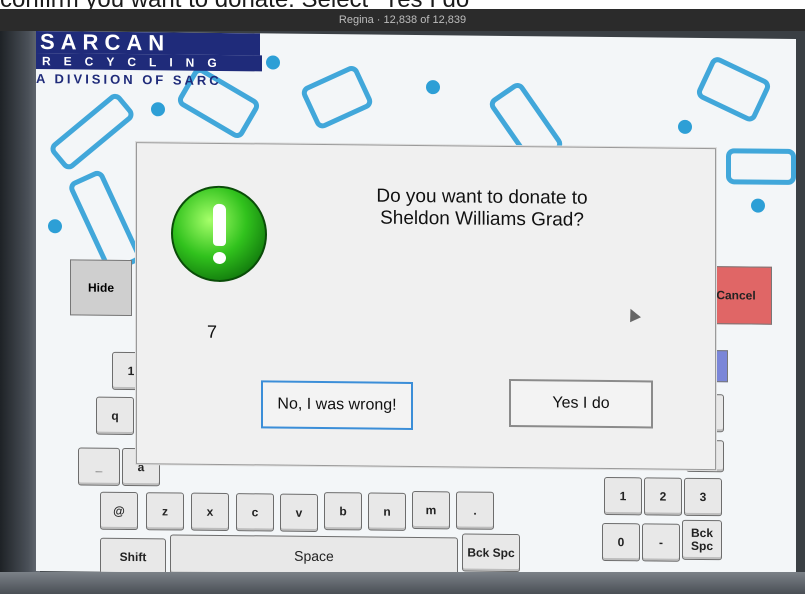  I want to click on brand-division: A DIVISION OF SARC, so click(129, 79).